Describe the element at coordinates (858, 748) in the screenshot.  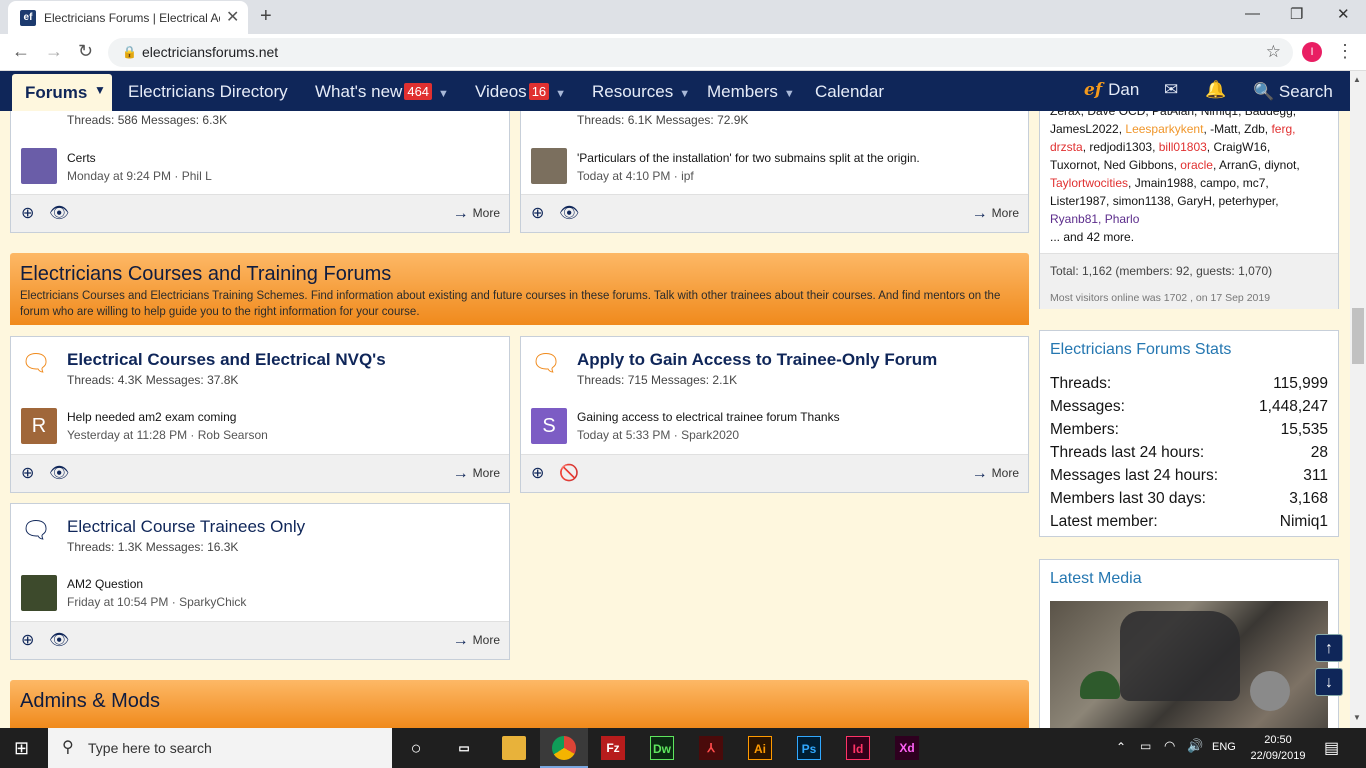
I see `indesign-icon: Id` at that location.